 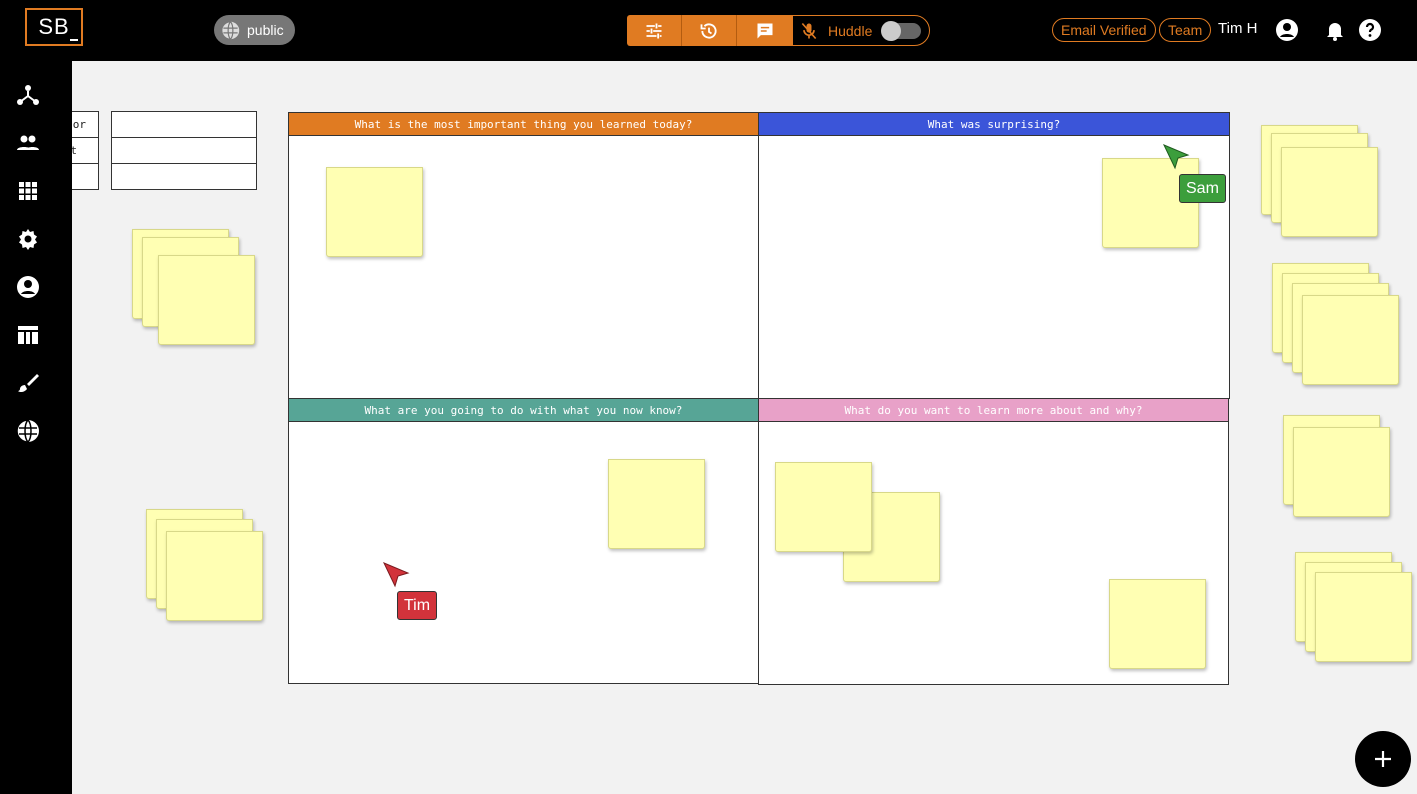 I want to click on add-button, so click(x=1383, y=759).